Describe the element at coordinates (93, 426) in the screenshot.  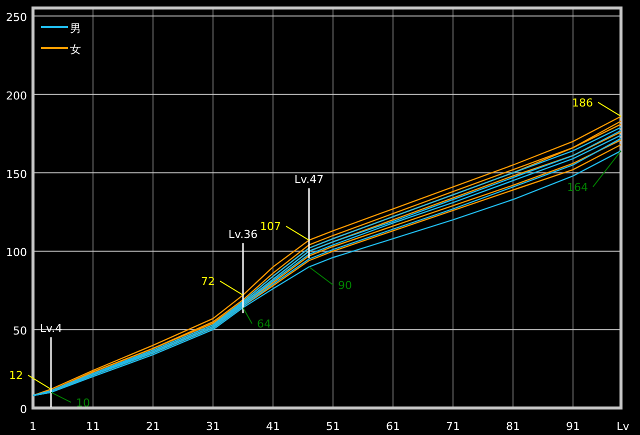
I see `x-tick-label: 11` at that location.